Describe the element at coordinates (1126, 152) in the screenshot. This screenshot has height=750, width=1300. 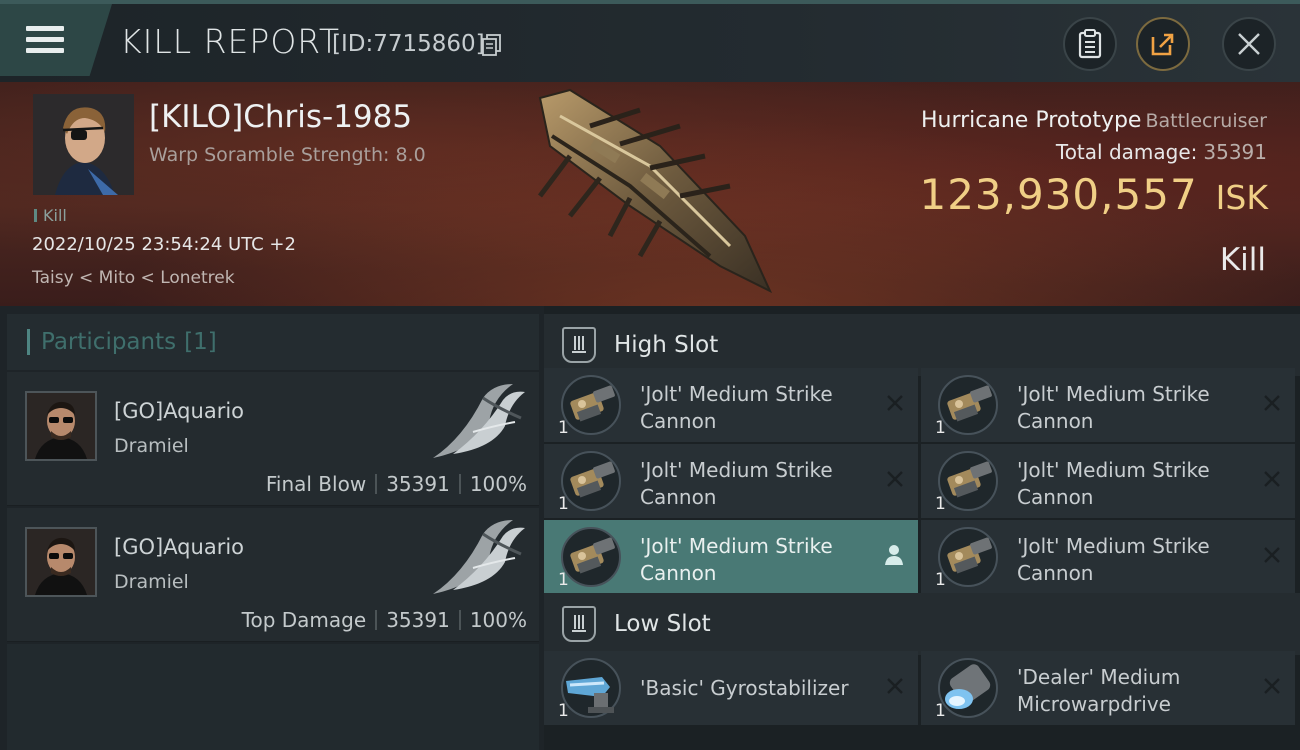
I see `total-damage-label: Total damage:` at that location.